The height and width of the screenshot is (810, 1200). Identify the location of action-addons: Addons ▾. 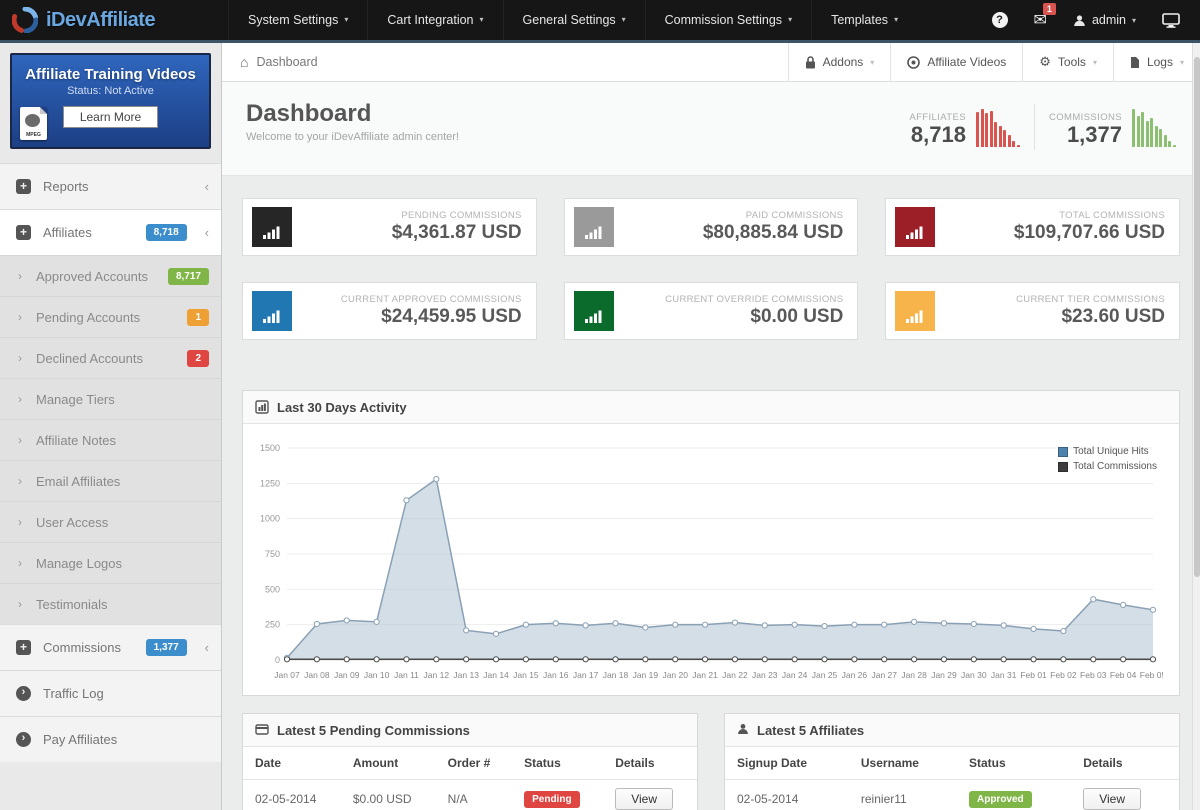
(839, 62).